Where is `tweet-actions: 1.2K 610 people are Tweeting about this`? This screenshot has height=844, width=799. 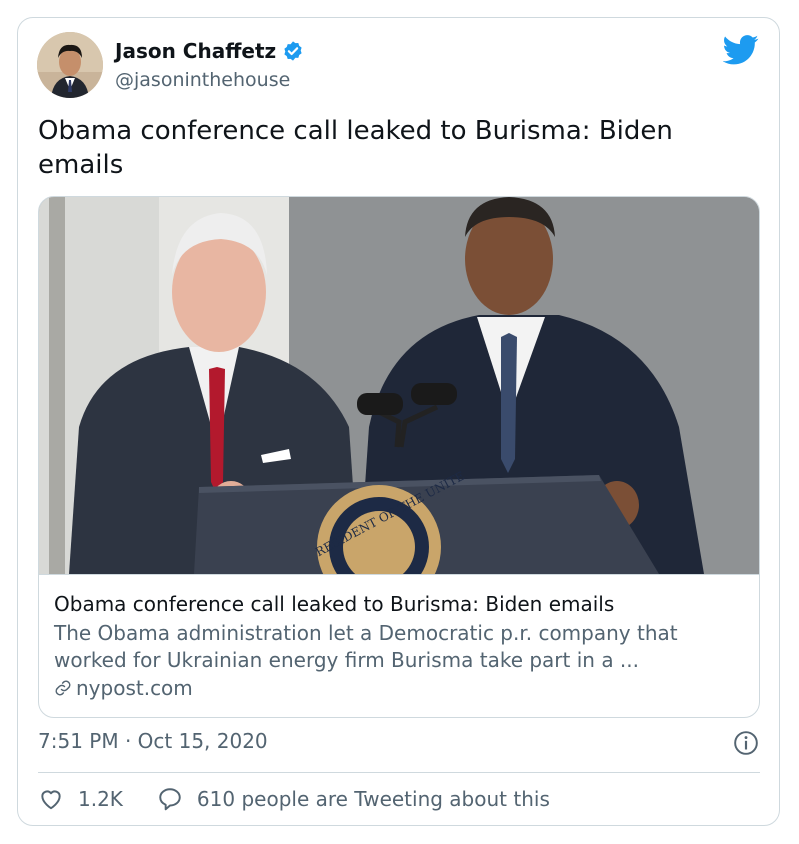 tweet-actions: 1.2K 610 people are Tweeting about this is located at coordinates (294, 799).